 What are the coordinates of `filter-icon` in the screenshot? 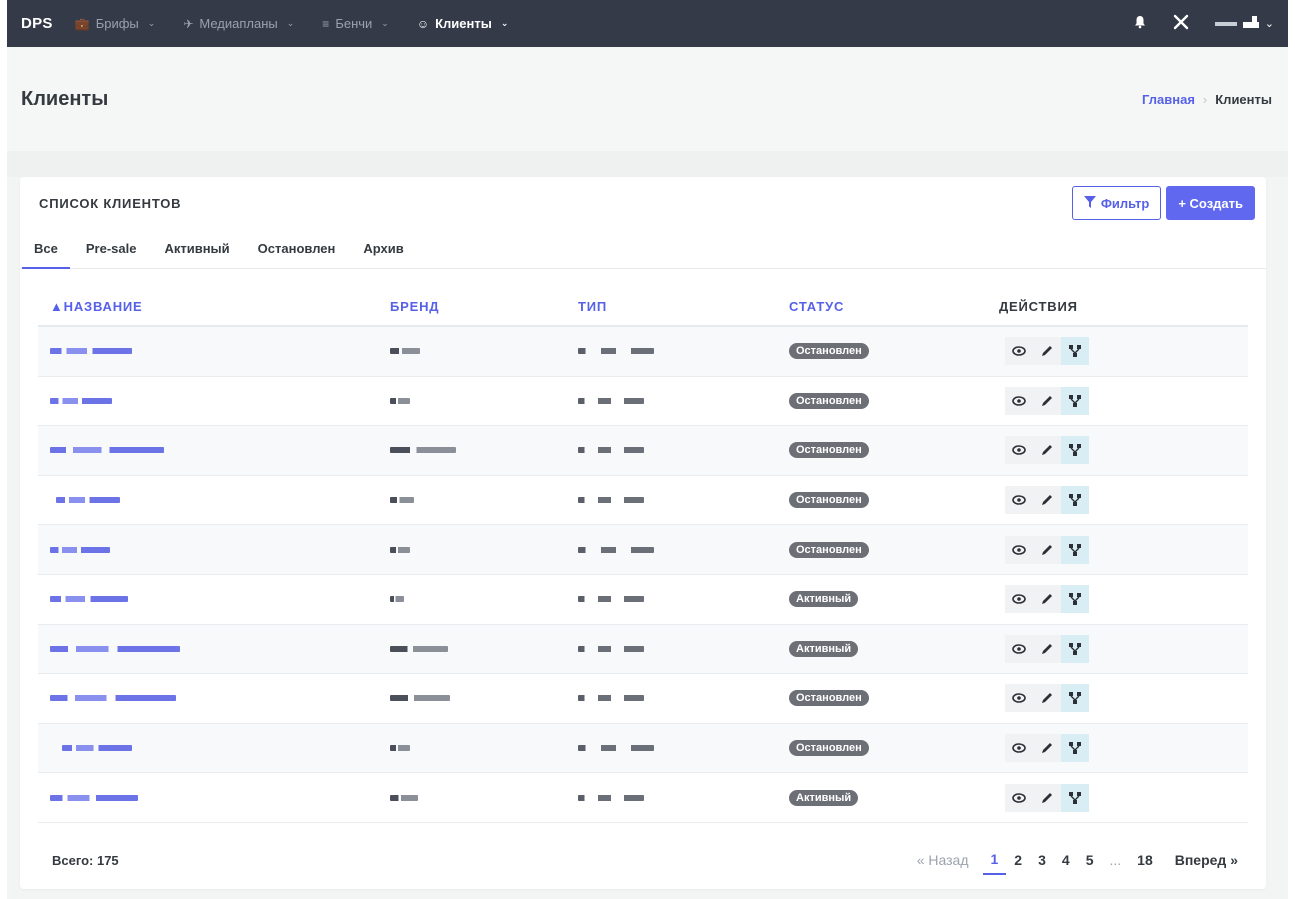 It's located at (1089, 203).